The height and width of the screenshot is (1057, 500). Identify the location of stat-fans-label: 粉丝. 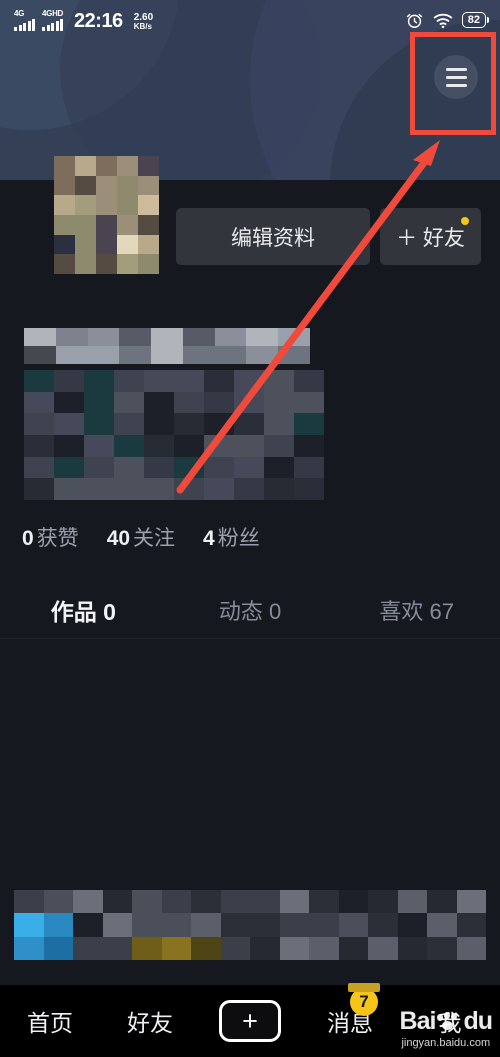
(238, 538).